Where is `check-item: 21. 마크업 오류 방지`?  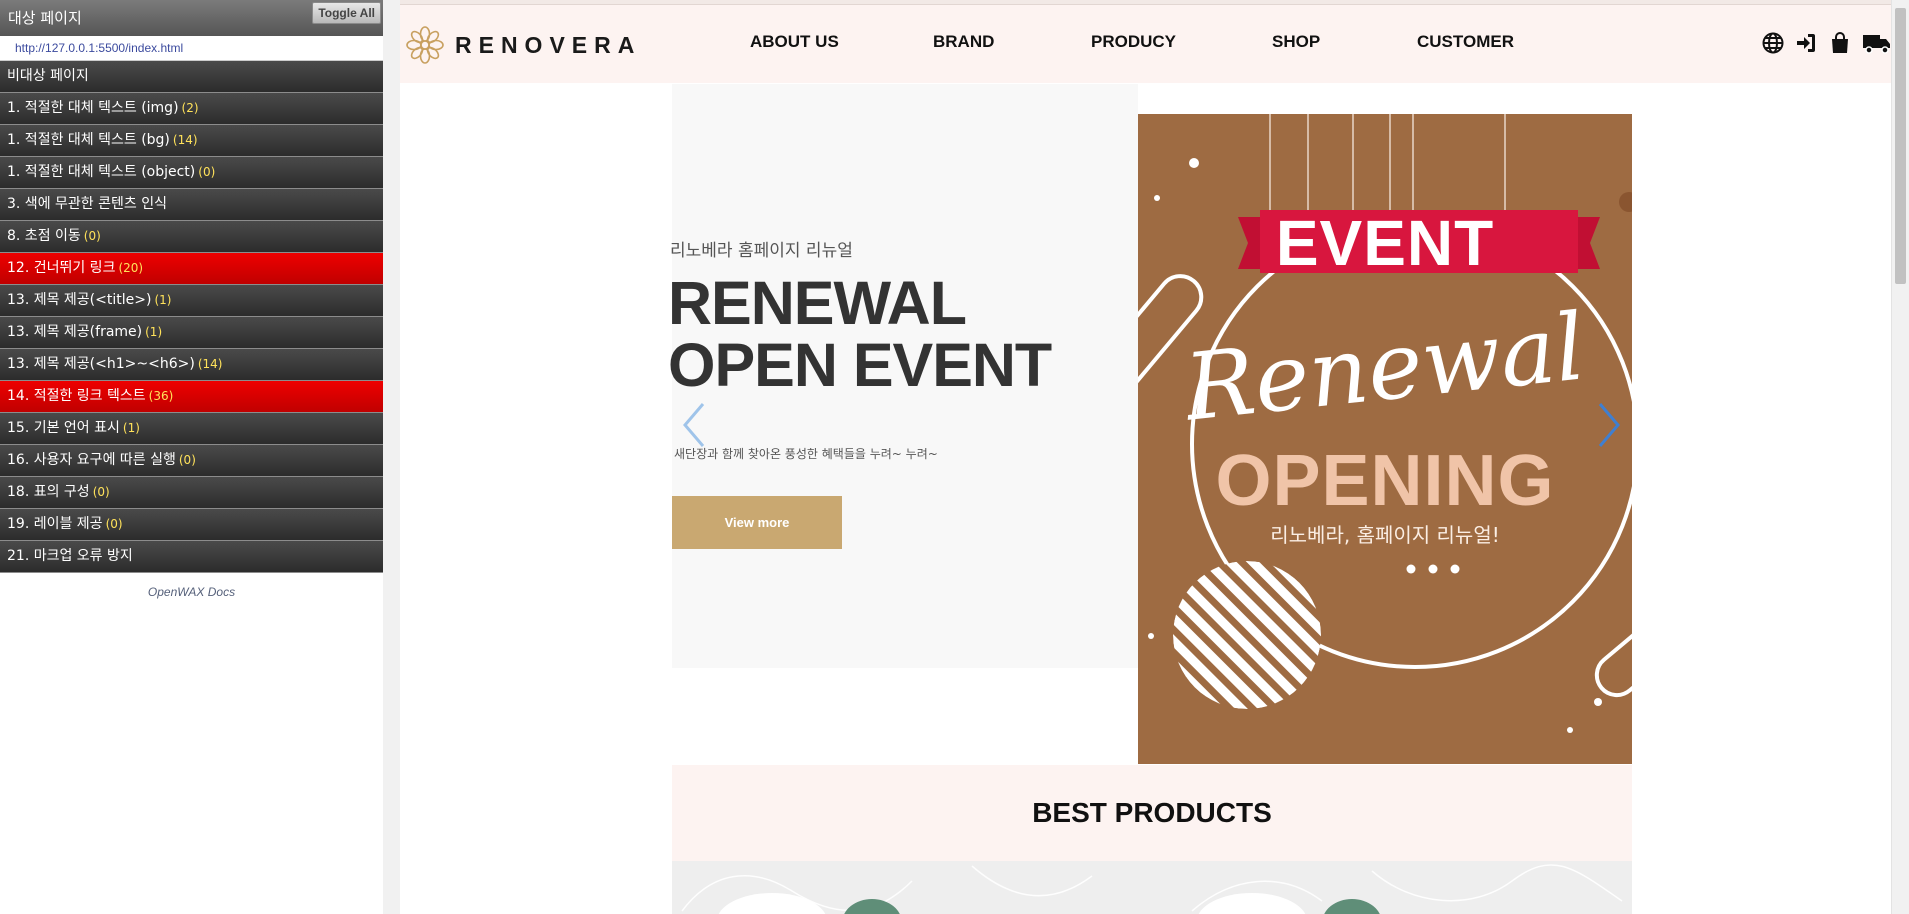 check-item: 21. 마크업 오류 방지 is located at coordinates (191, 557).